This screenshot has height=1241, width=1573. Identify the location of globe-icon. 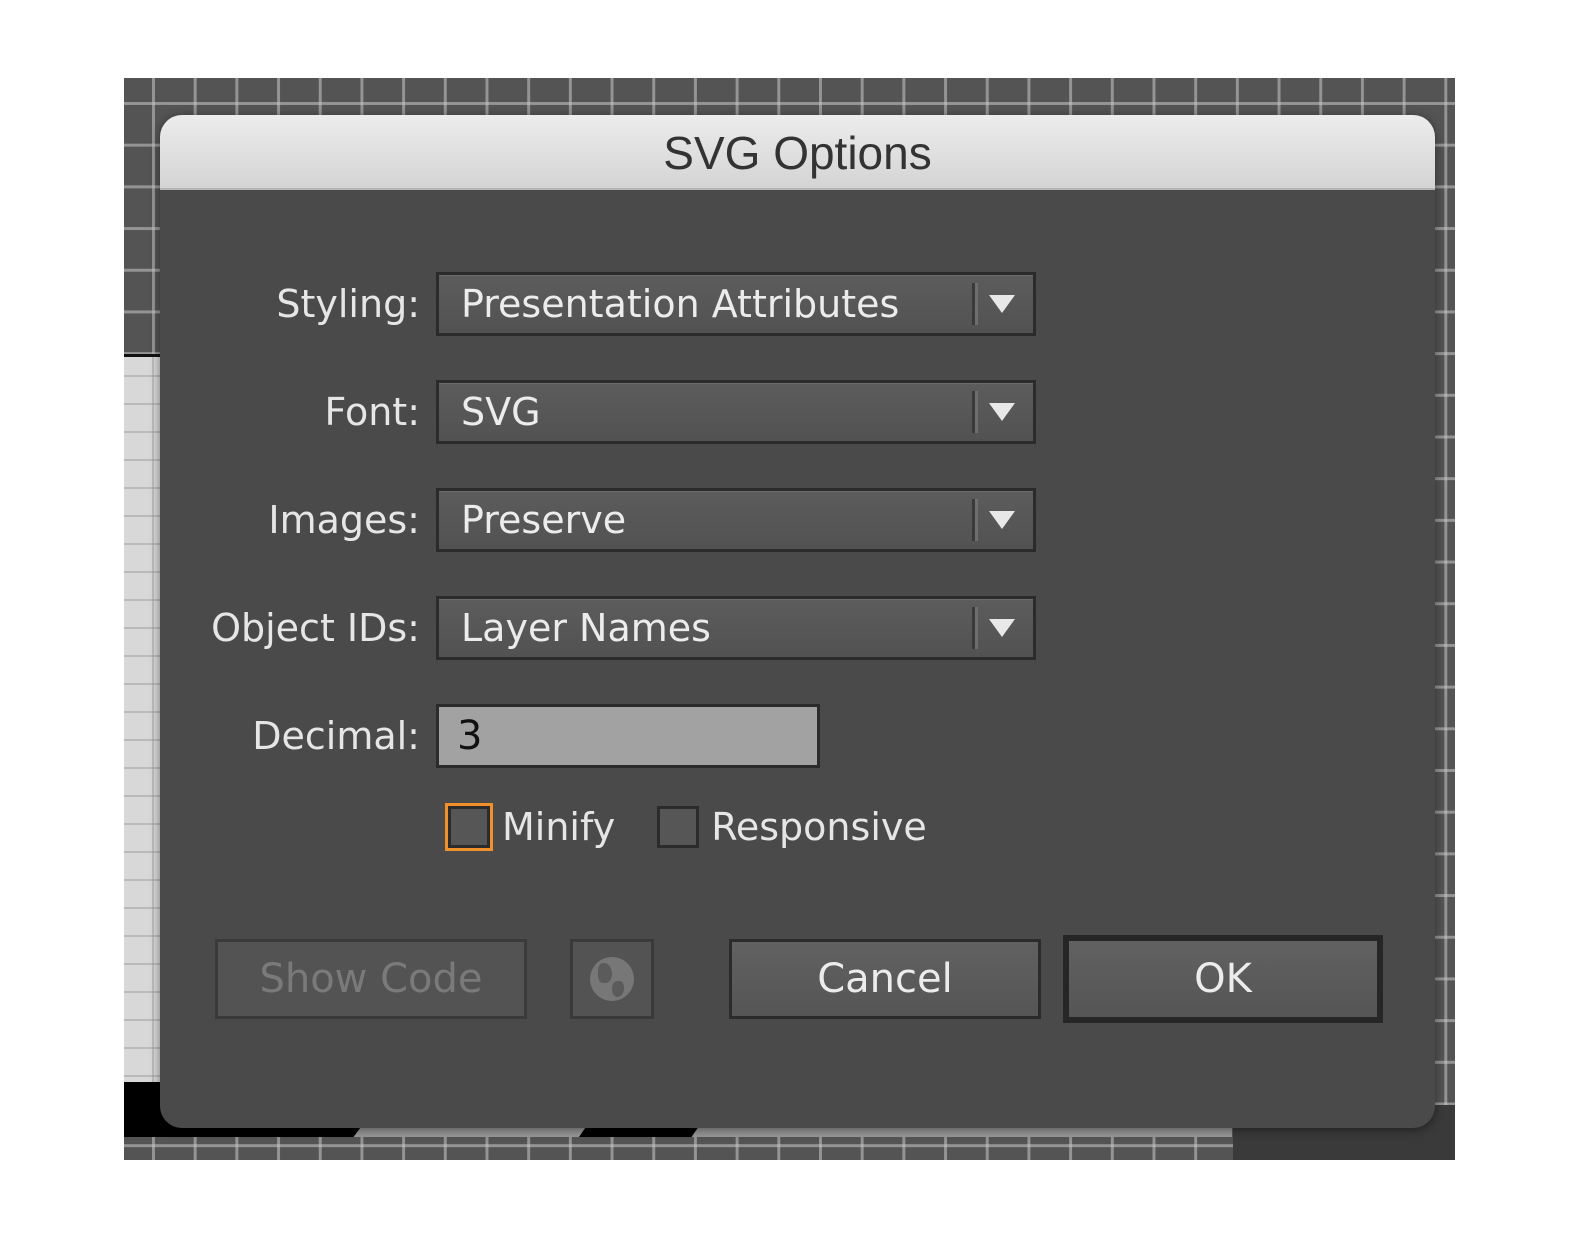
(612, 979).